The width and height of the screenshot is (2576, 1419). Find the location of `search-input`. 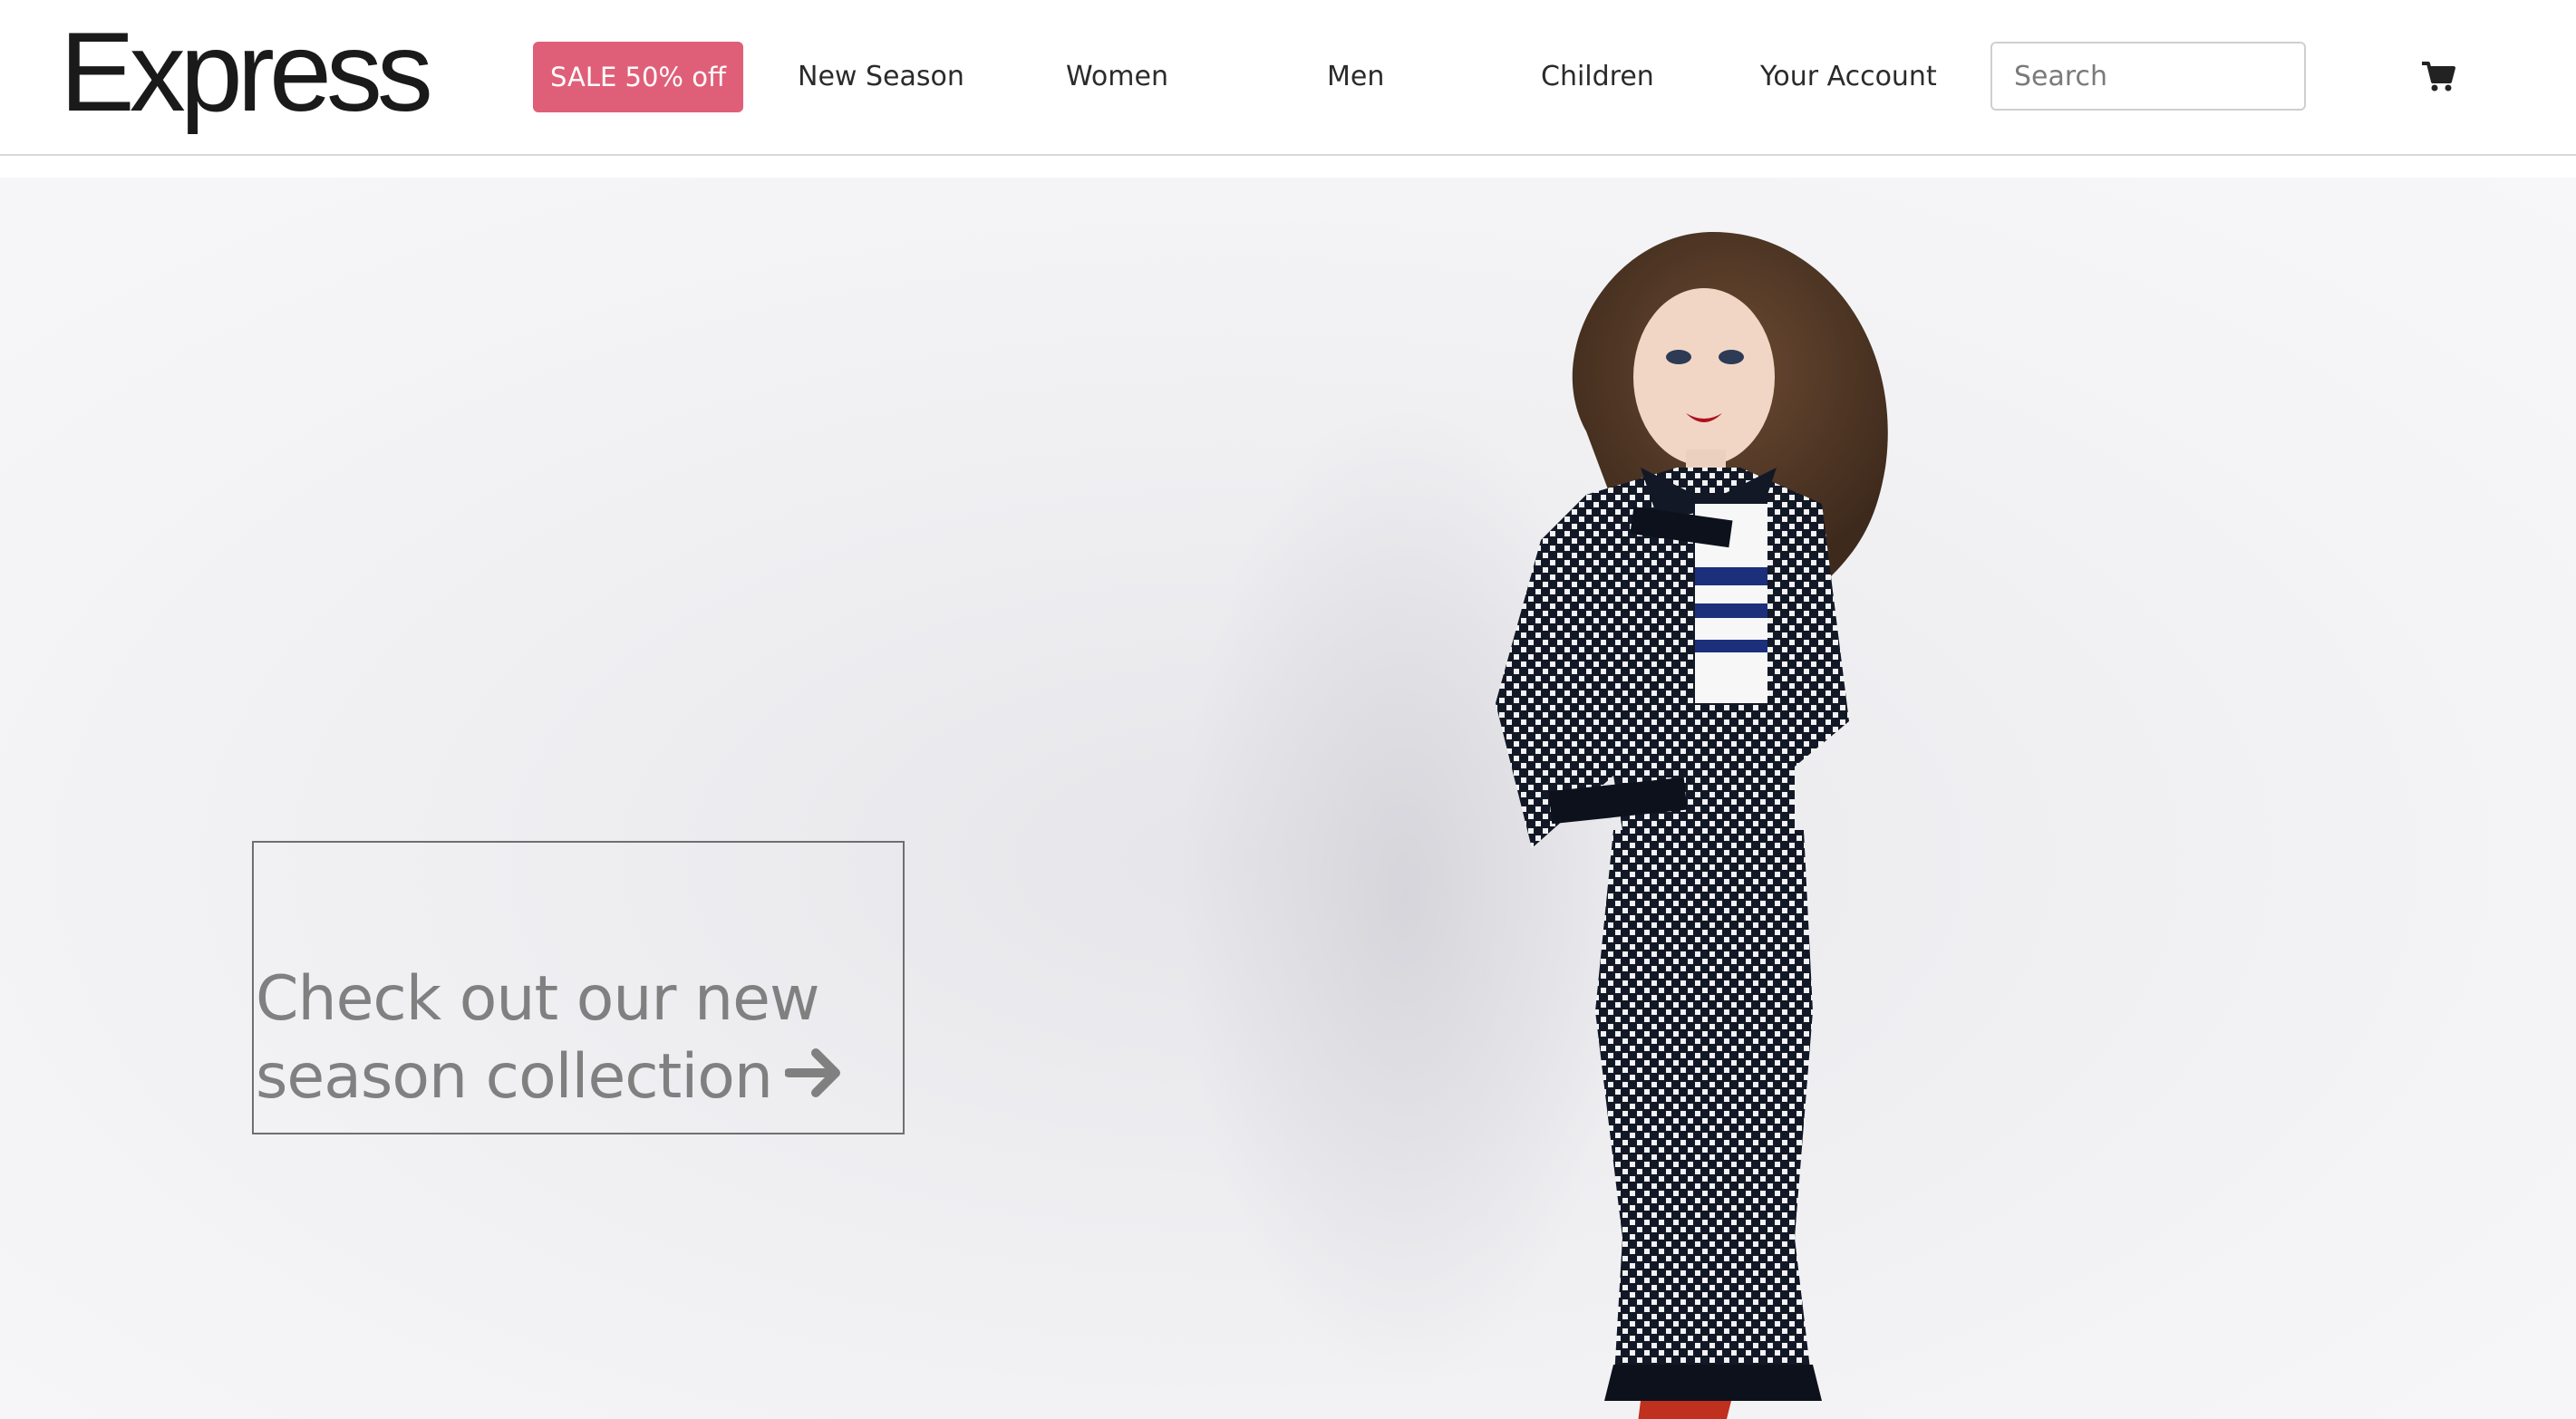

search-input is located at coordinates (2148, 76).